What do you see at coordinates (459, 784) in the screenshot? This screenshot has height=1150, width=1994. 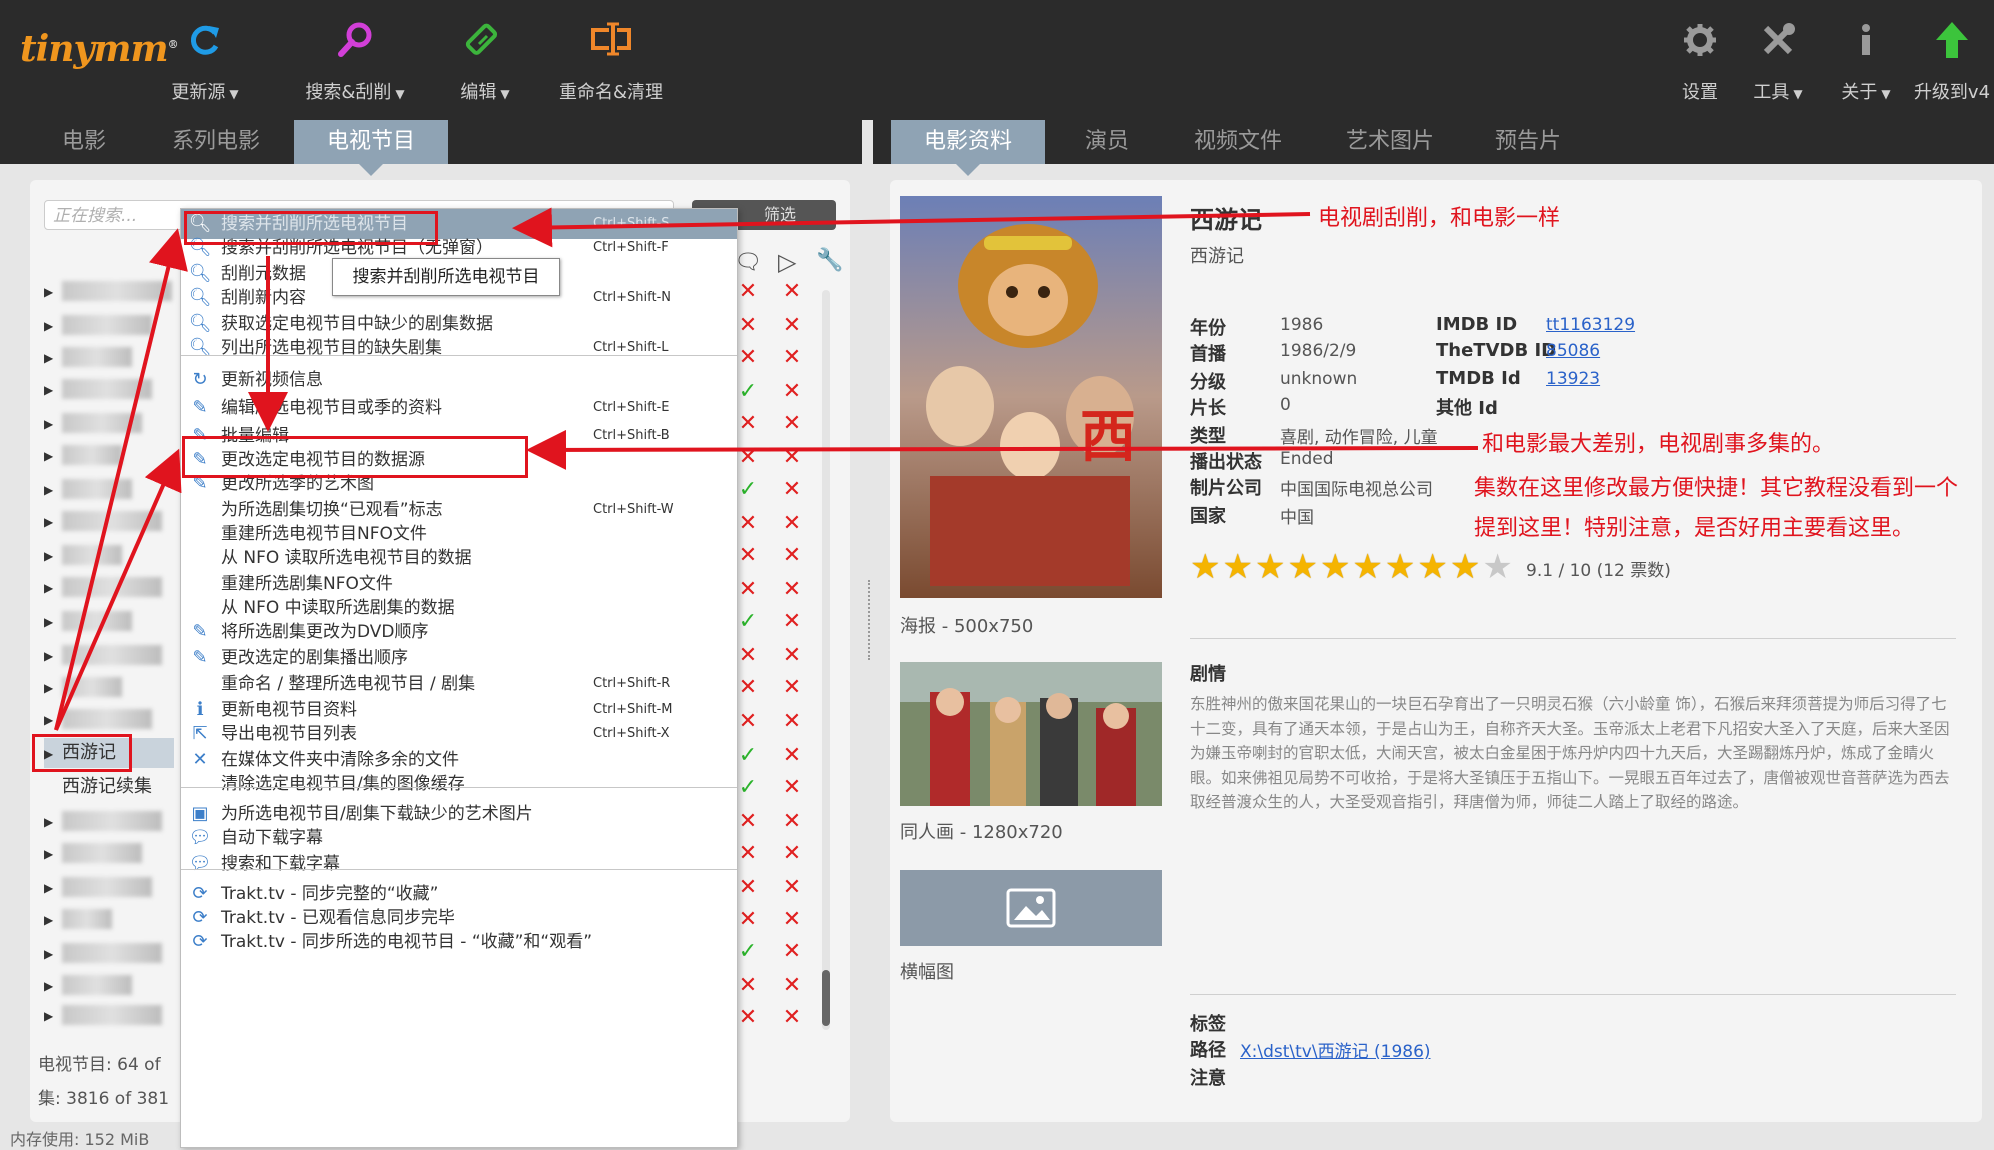 I see `menu-item-23: 清除选定电视节目/集的图像缓存` at bounding box center [459, 784].